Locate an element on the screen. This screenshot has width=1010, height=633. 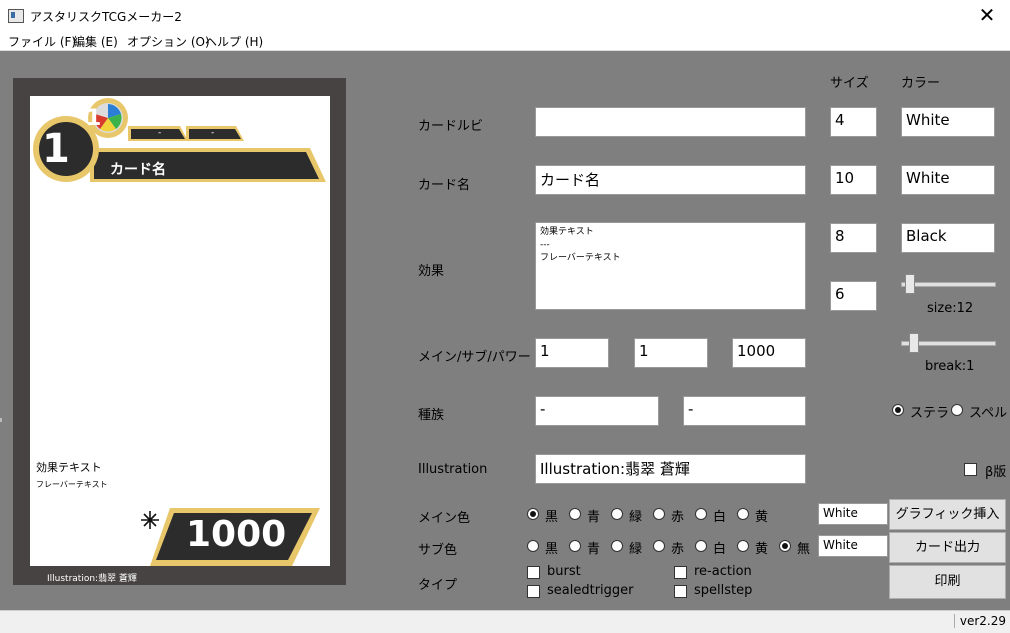
card-sub-2: - is located at coordinates (213, 133).